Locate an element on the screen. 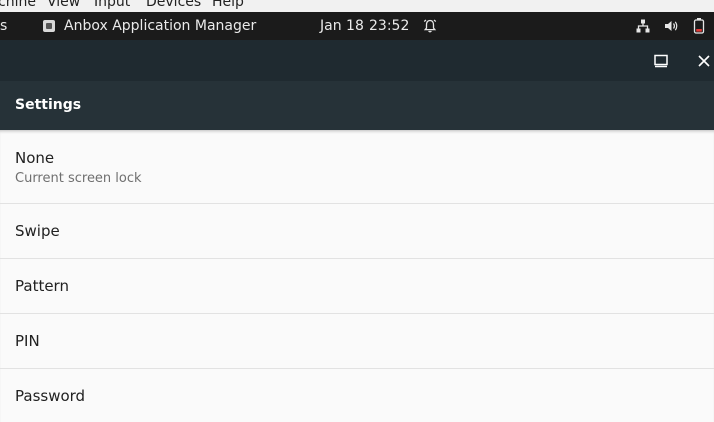 This screenshot has height=422, width=714. settings-toolbar: Settings is located at coordinates (357, 105).